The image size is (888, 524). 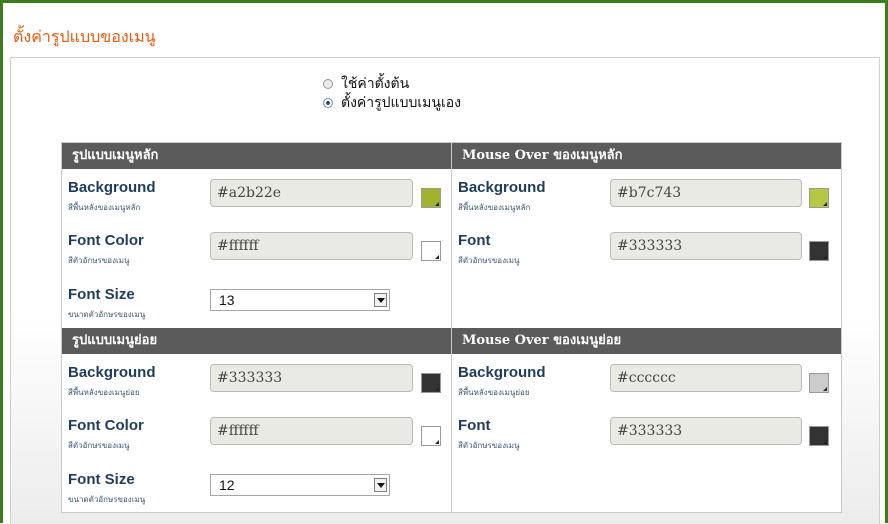 I want to click on main-font-size-value: 13, so click(x=227, y=300).